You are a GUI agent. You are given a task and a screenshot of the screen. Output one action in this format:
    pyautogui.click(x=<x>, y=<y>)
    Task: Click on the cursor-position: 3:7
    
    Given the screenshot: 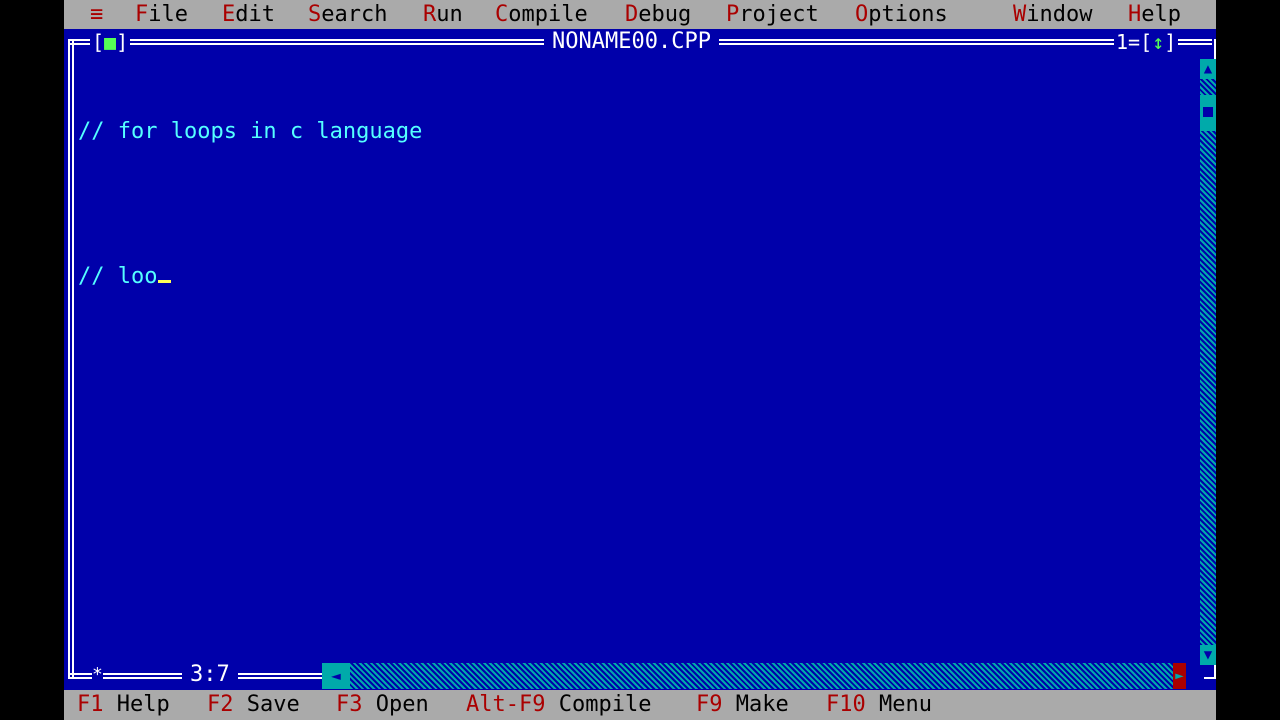 What is the action you would take?
    pyautogui.click(x=210, y=675)
    